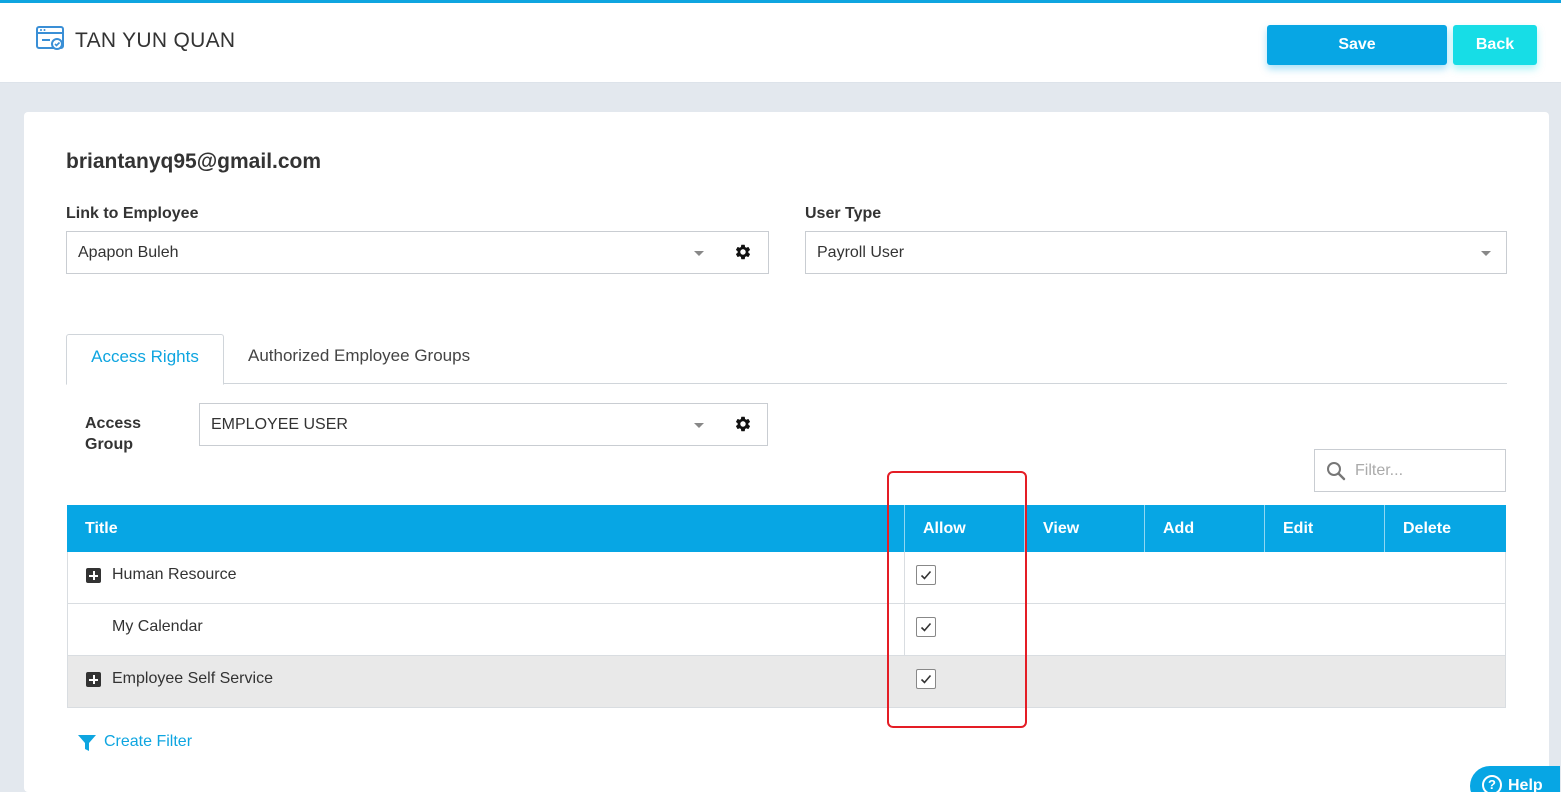 This screenshot has width=1561, height=792. What do you see at coordinates (485, 528) in the screenshot?
I see `column-header-title: Title` at bounding box center [485, 528].